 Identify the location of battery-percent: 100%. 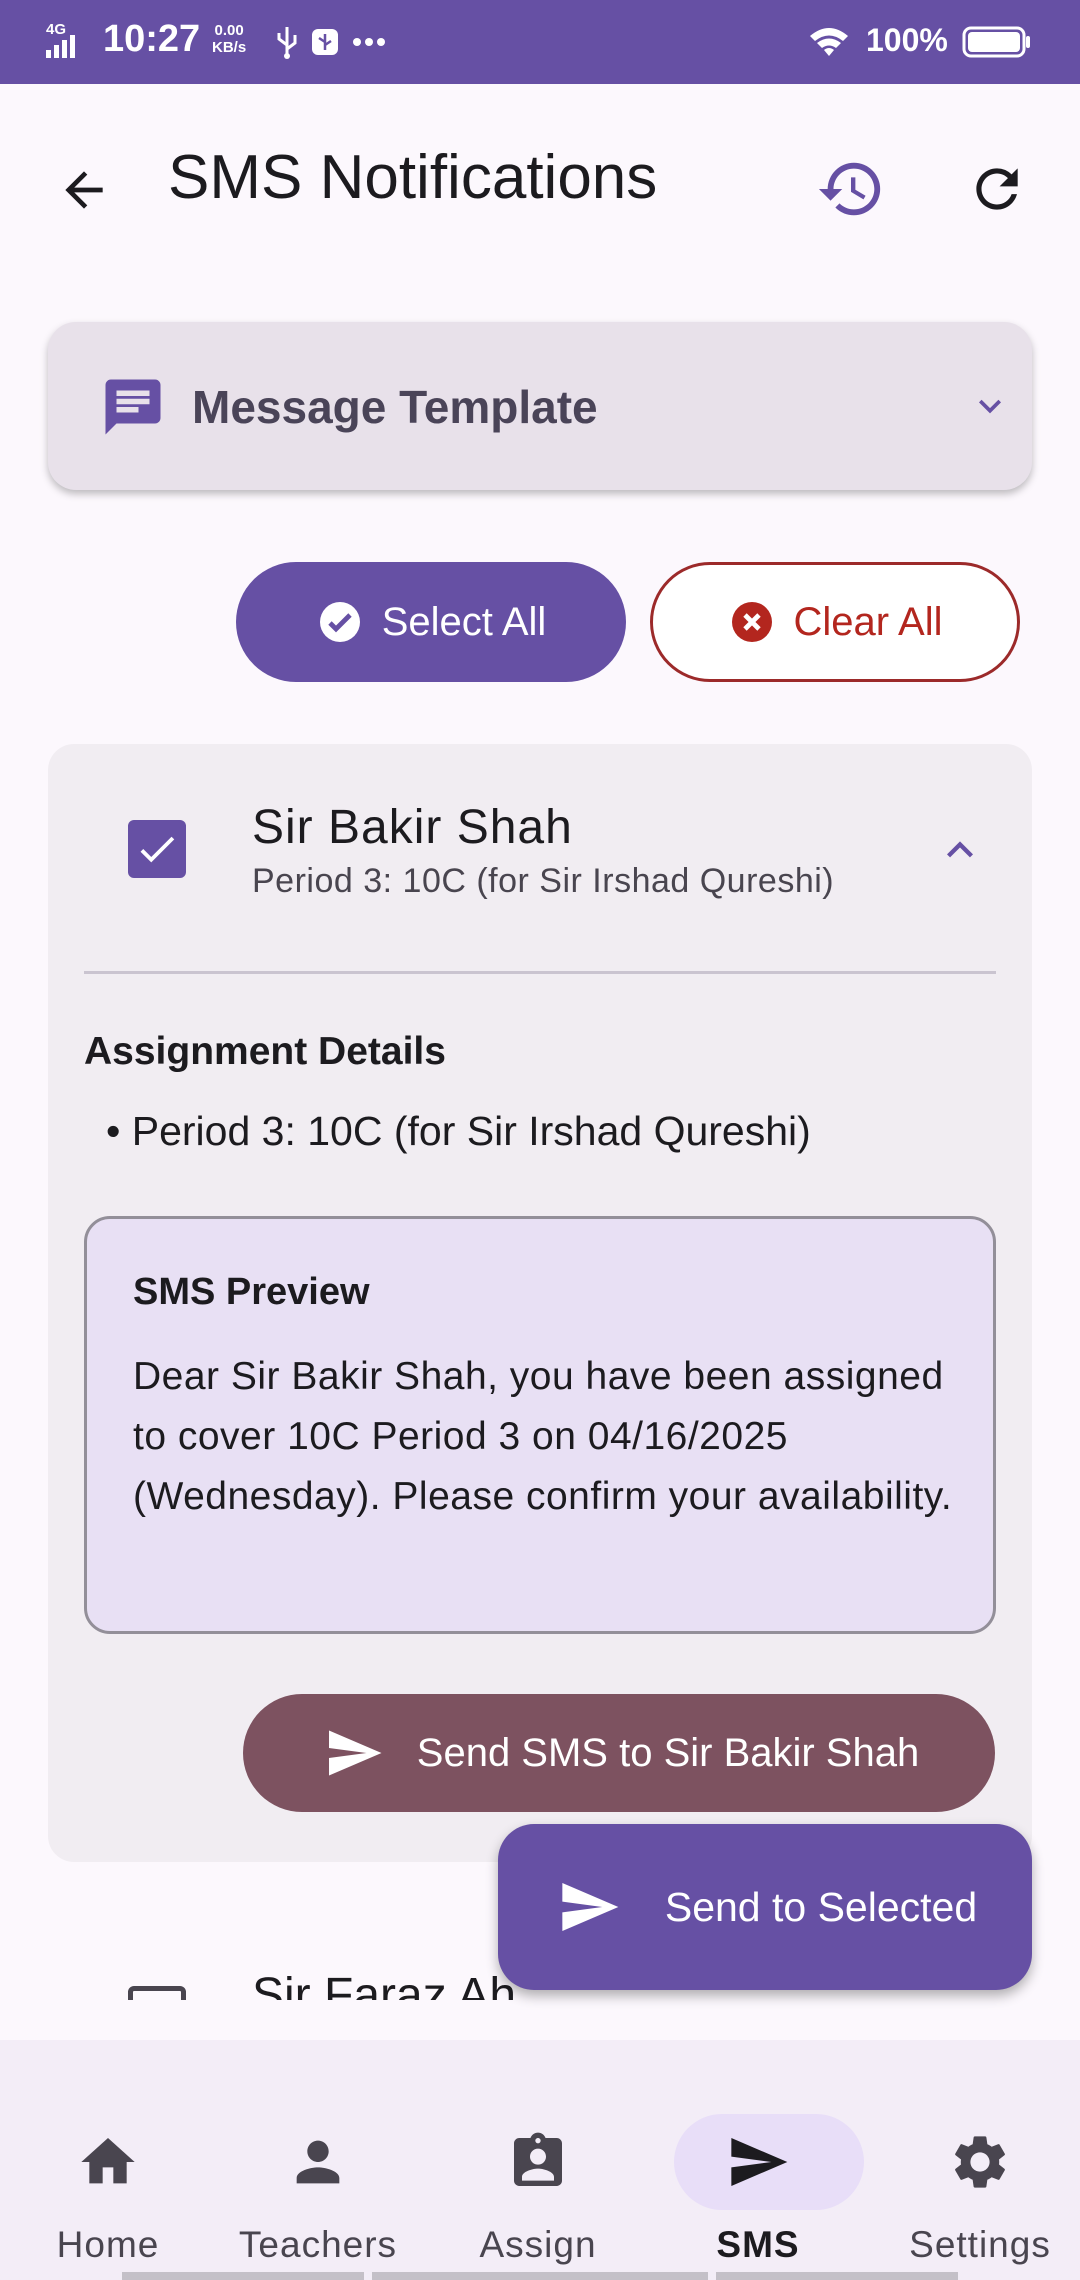
(907, 40).